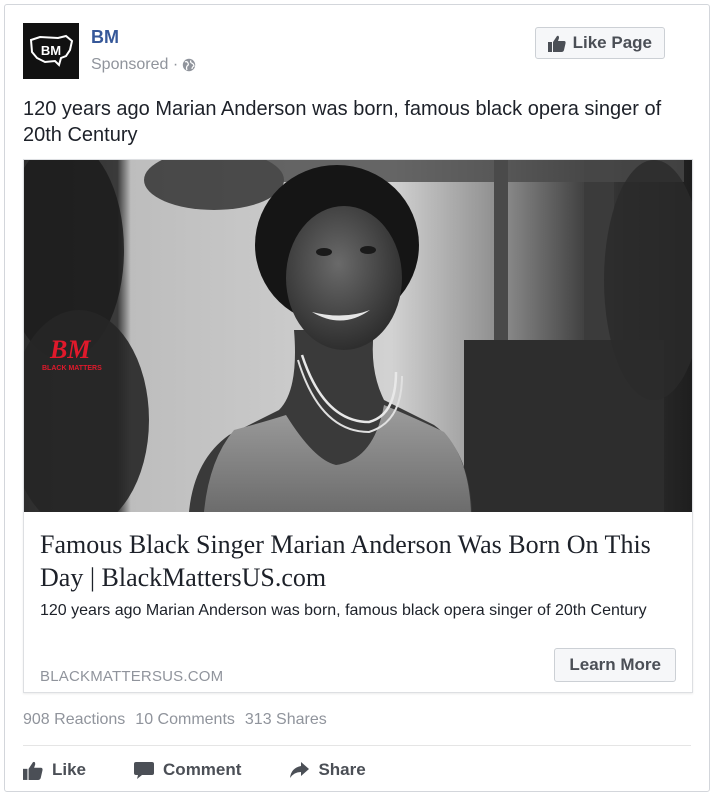  What do you see at coordinates (185, 720) in the screenshot?
I see `comments-count: 10 Comments` at bounding box center [185, 720].